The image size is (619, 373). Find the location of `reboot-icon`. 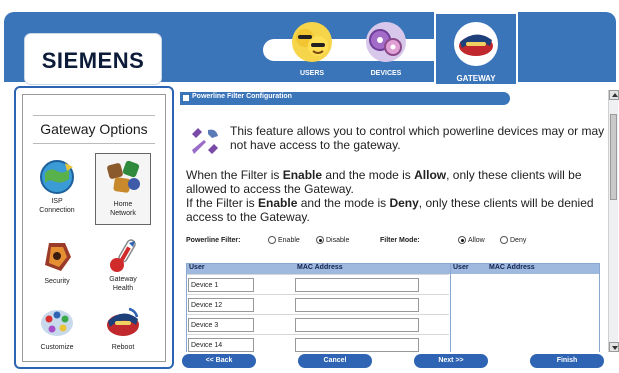

reboot-icon is located at coordinates (123, 321).